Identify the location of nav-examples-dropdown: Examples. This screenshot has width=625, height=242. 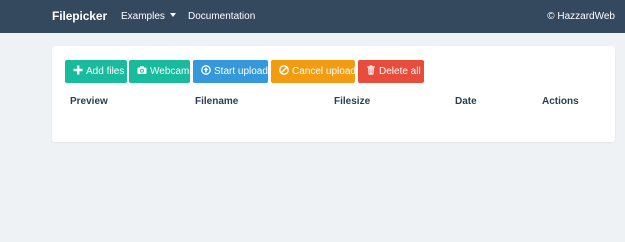
(148, 16).